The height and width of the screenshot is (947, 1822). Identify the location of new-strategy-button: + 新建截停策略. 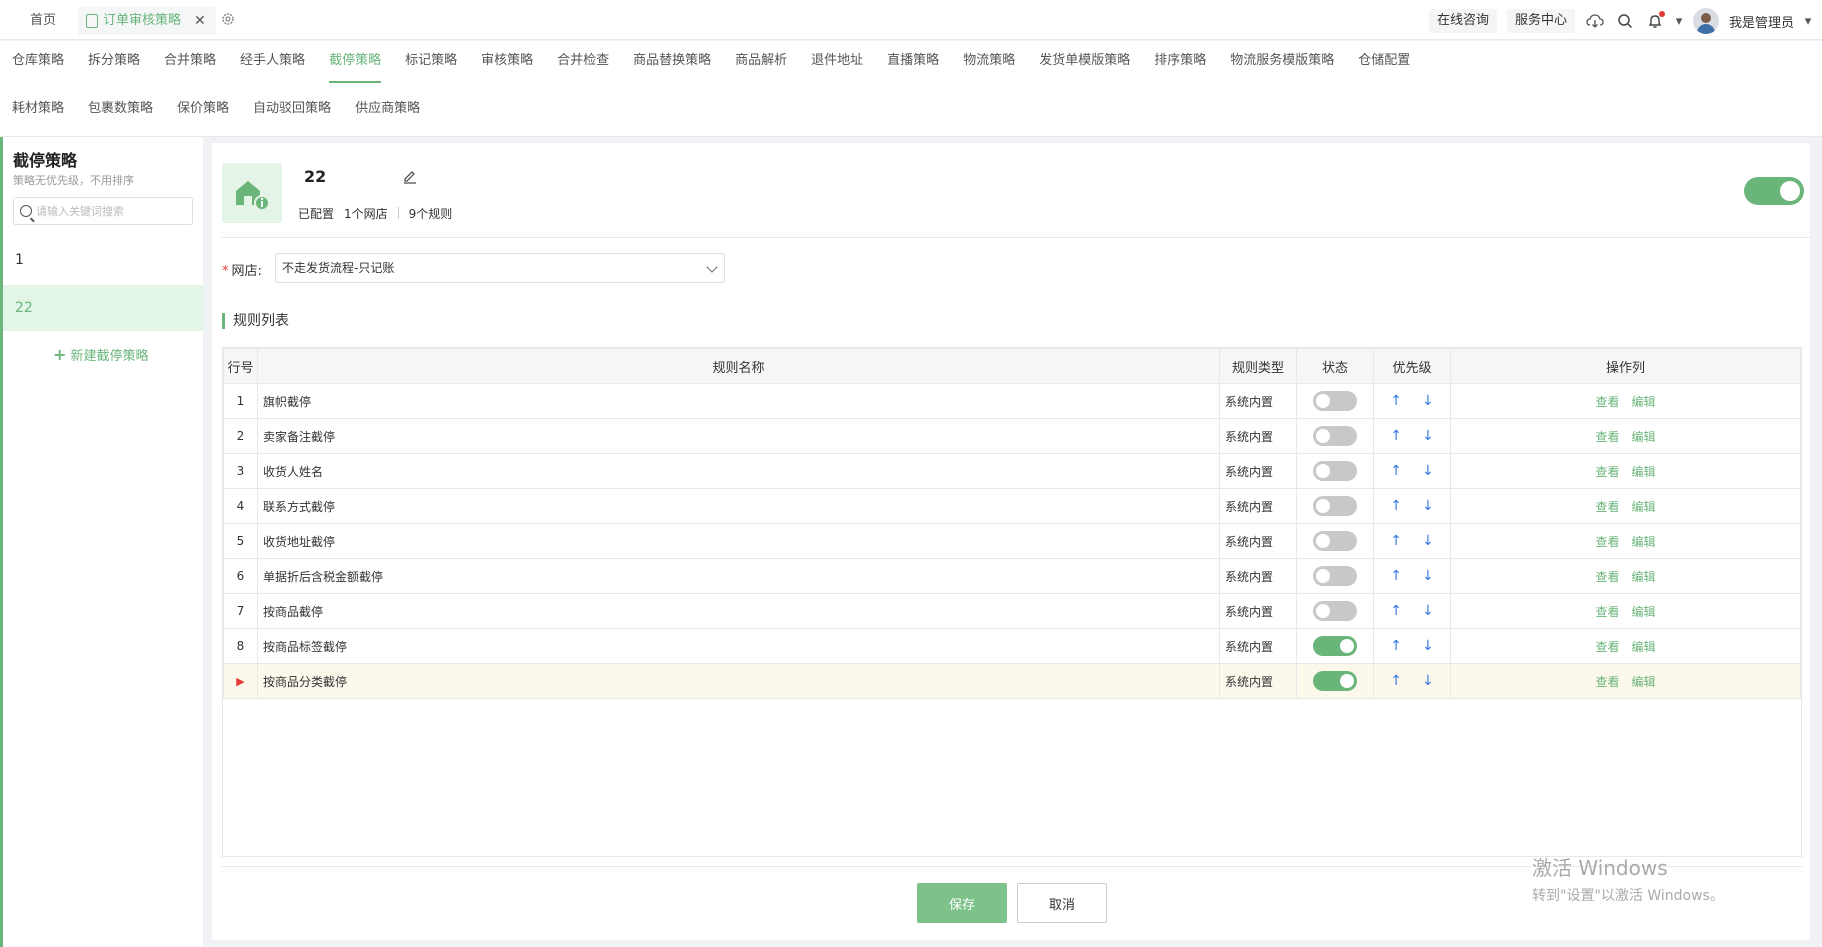
(101, 354).